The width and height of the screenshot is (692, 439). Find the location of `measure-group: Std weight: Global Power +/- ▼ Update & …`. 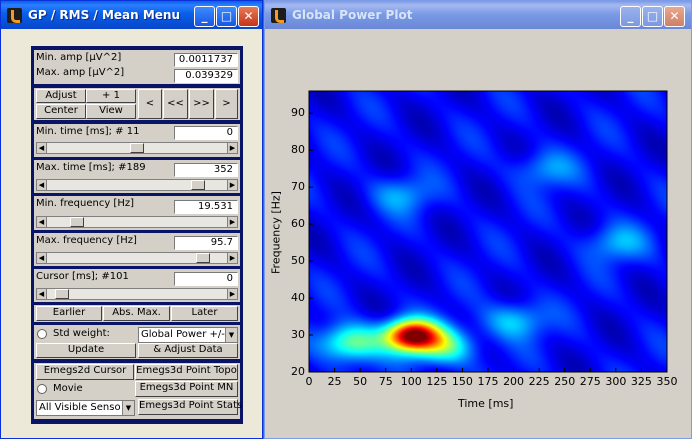

measure-group: Std weight: Global Power +/- ▼ Update & … is located at coordinates (137, 342).